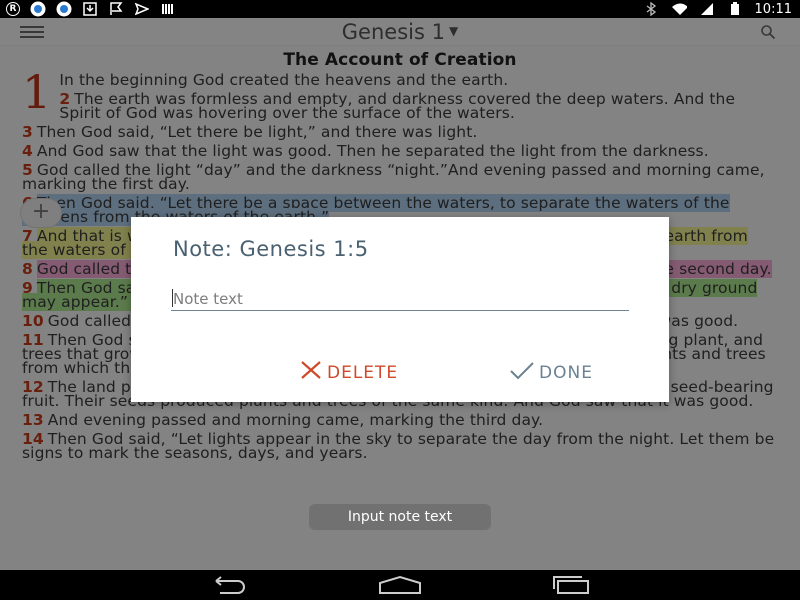 The height and width of the screenshot is (600, 800). Describe the element at coordinates (735, 9) in the screenshot. I see `battery-icon` at that location.